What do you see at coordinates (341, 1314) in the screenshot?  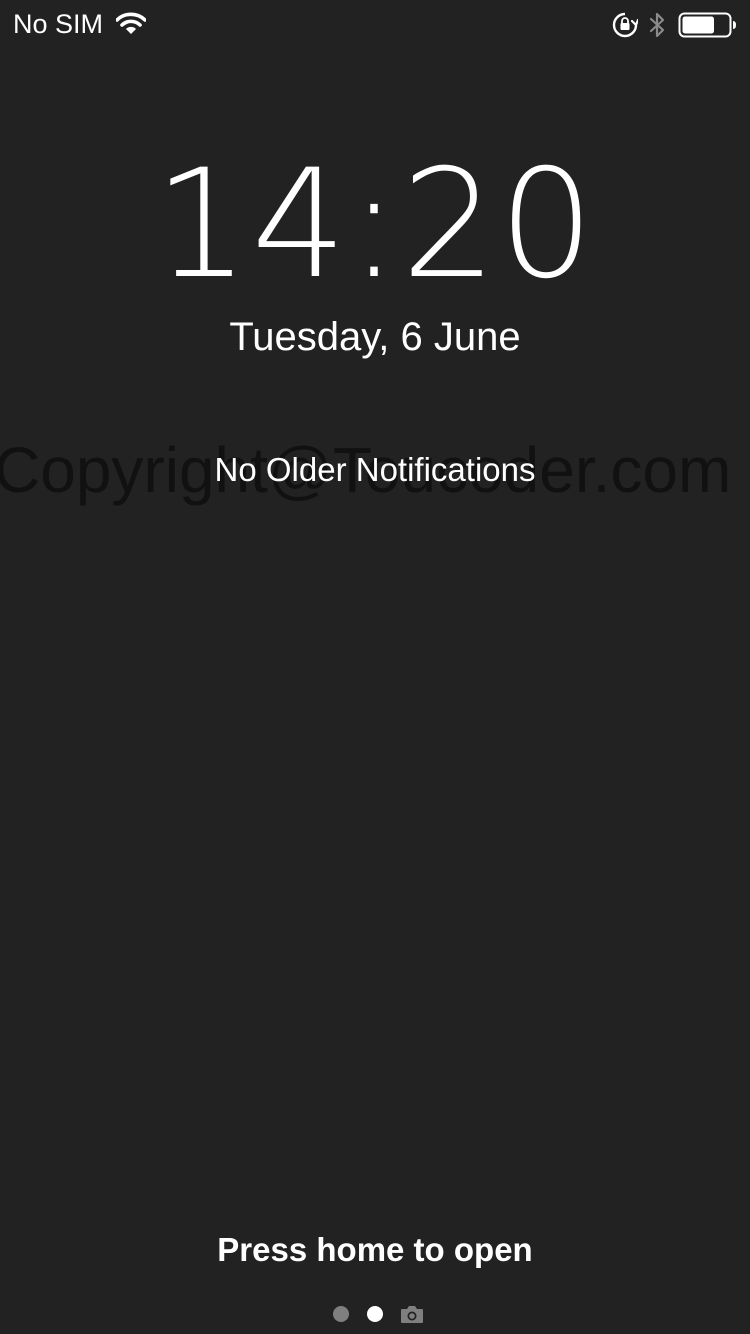 I see `page-dot-inactive` at bounding box center [341, 1314].